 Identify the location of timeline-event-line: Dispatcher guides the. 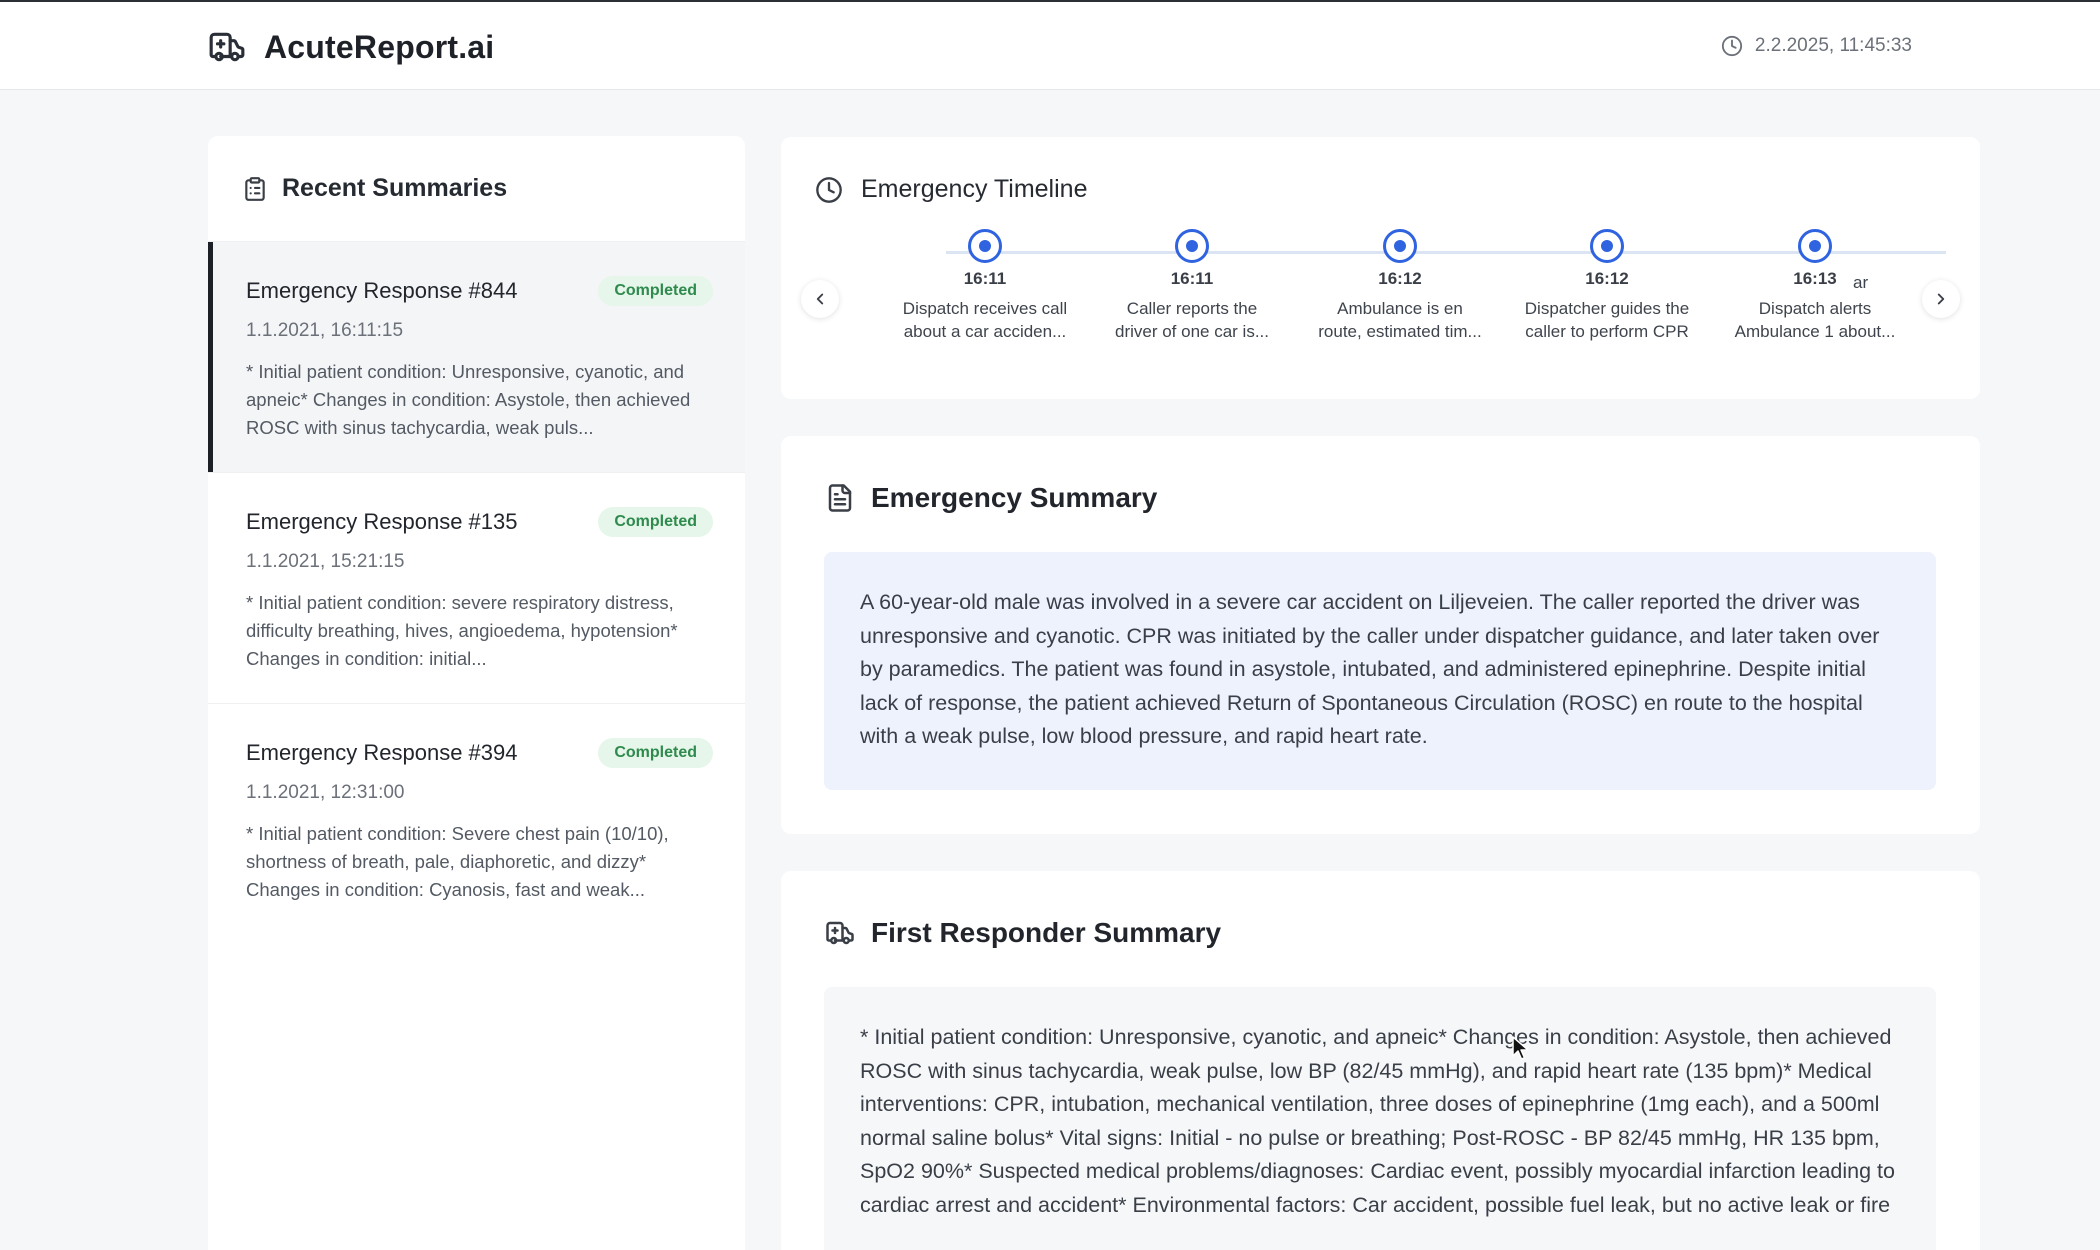
(1607, 308).